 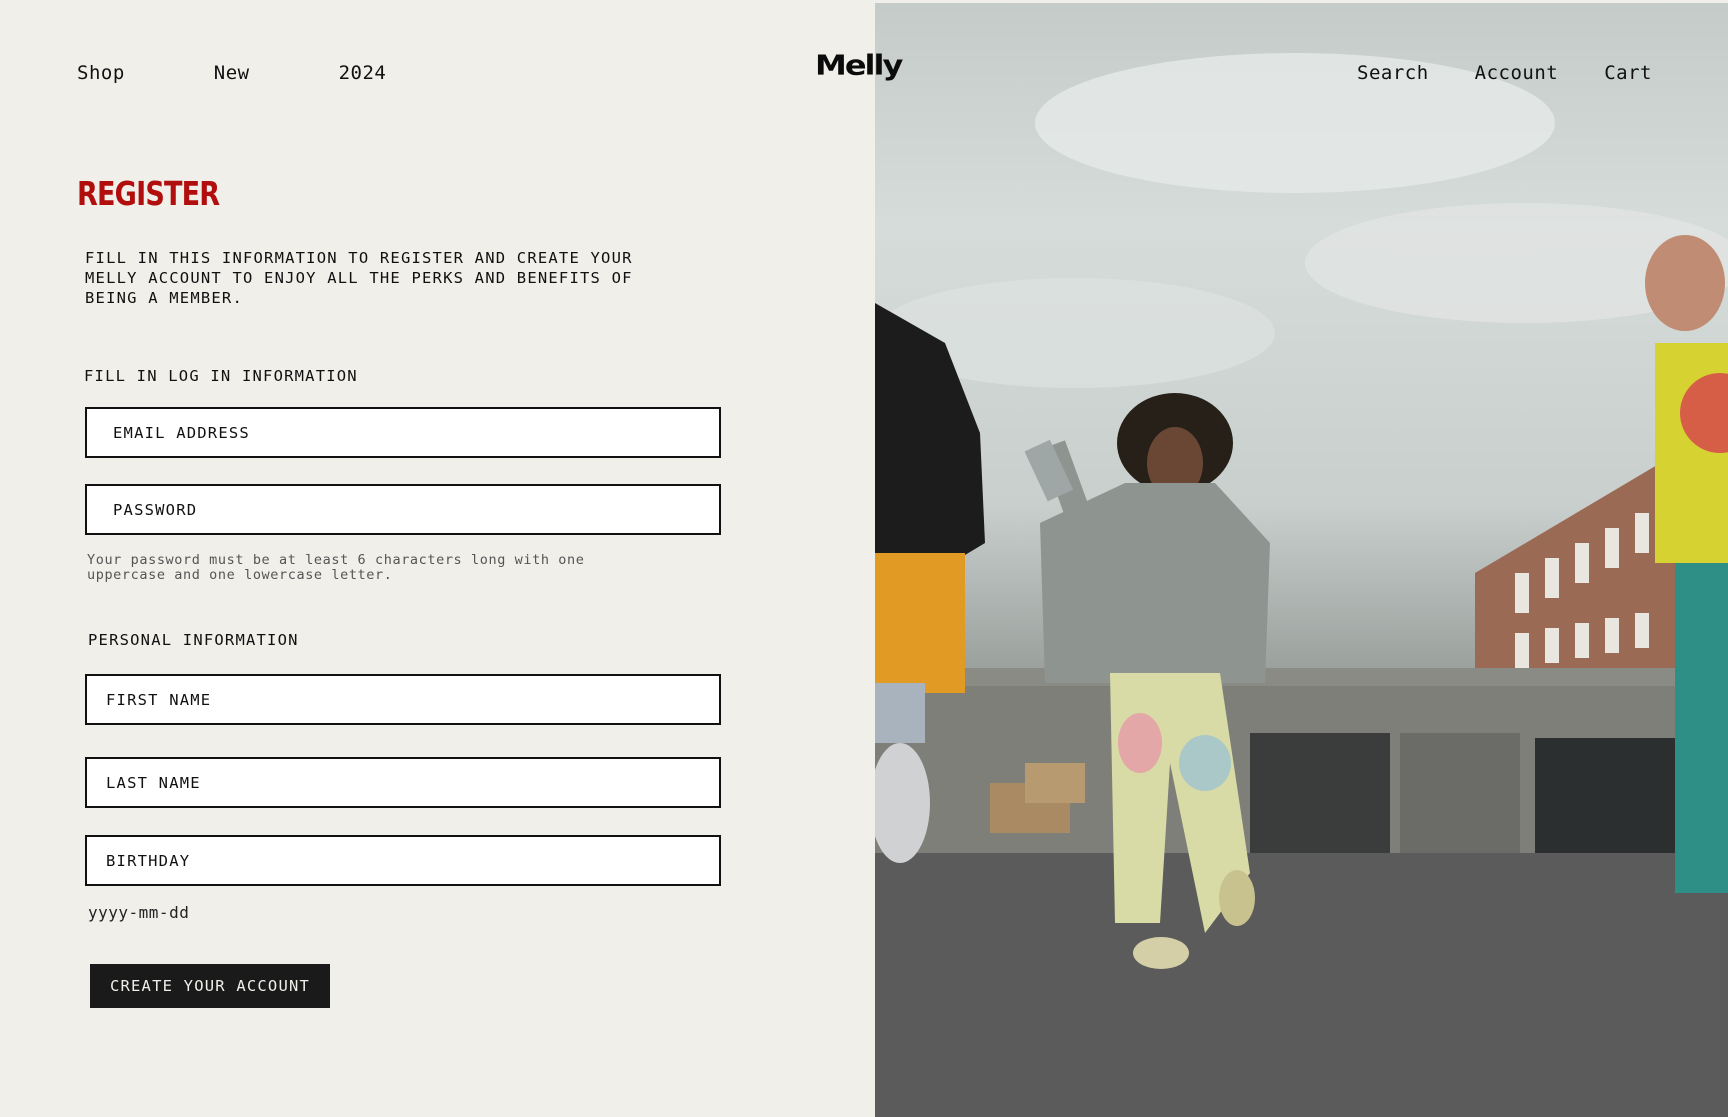 What do you see at coordinates (1517, 73) in the screenshot?
I see `nav-account-link: Account` at bounding box center [1517, 73].